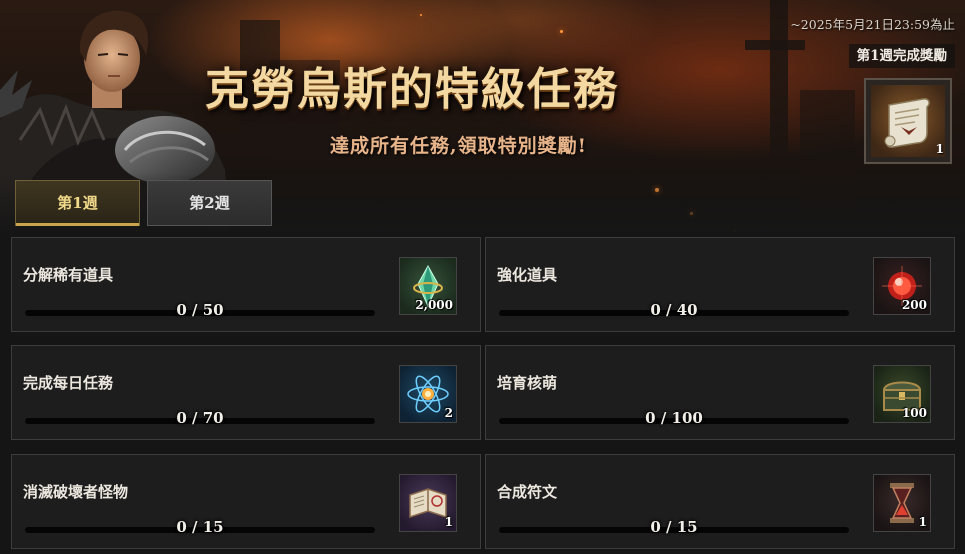  I want to click on scroll-icon, so click(907, 123).